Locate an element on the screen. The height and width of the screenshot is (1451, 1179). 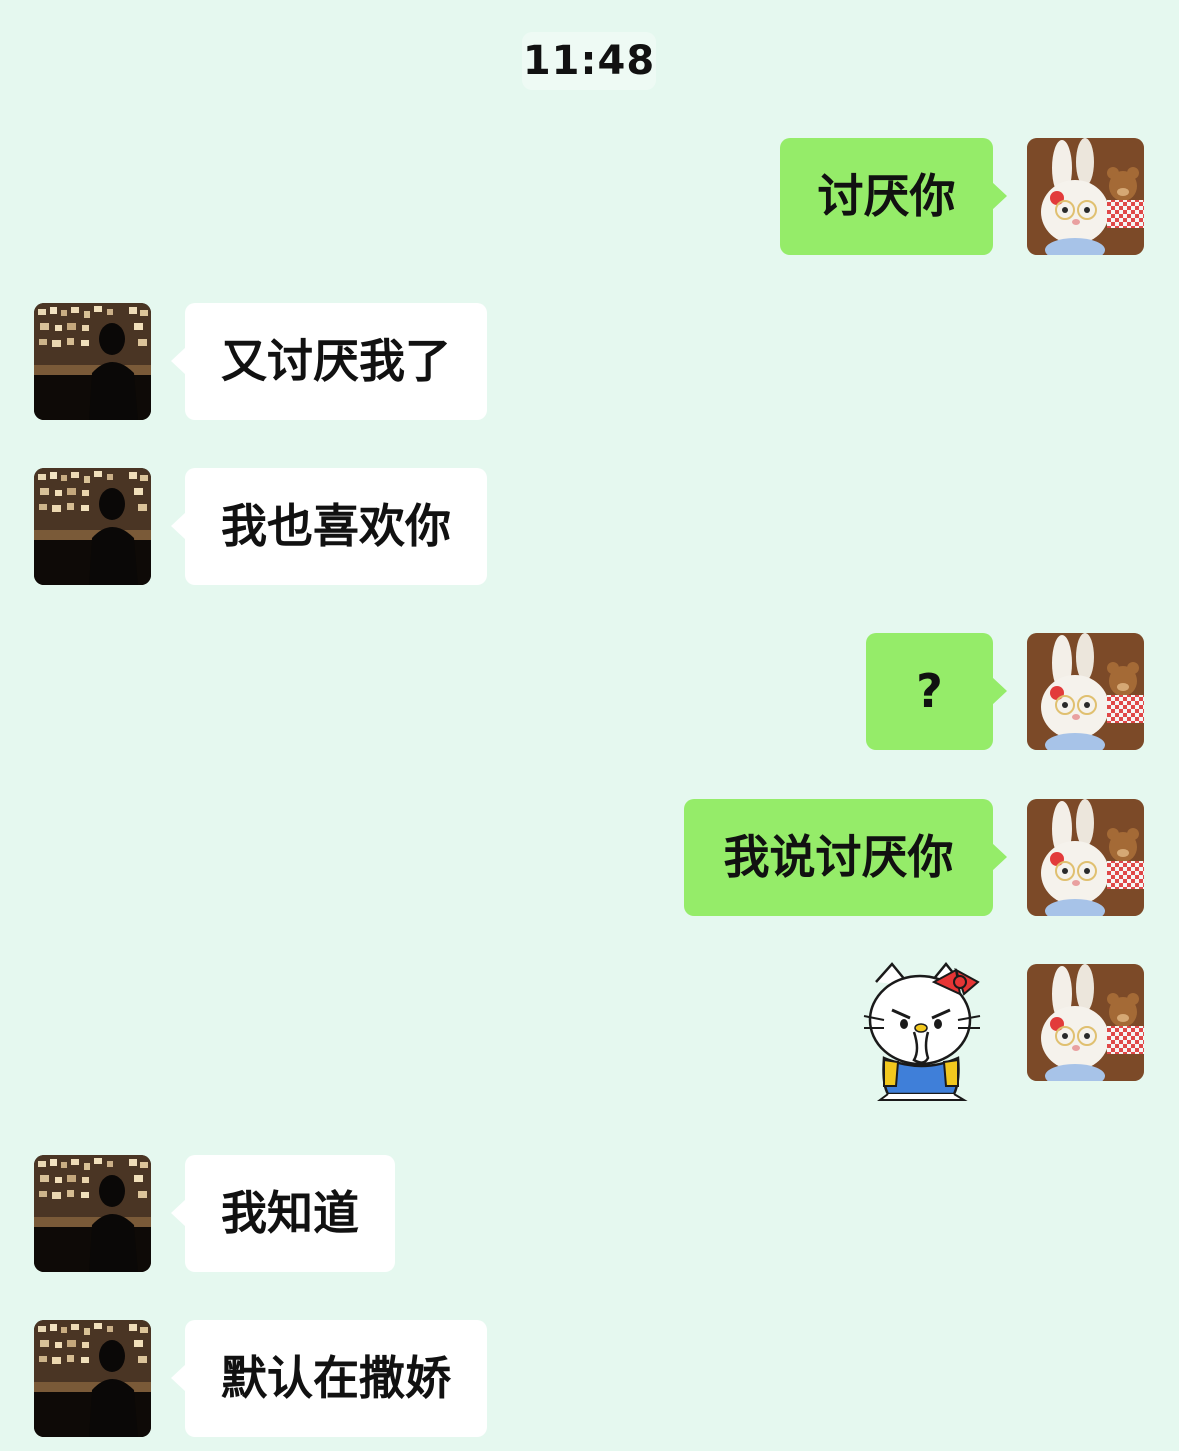
message-bubble-outgoing: 讨厌你 is located at coordinates (893, 196).